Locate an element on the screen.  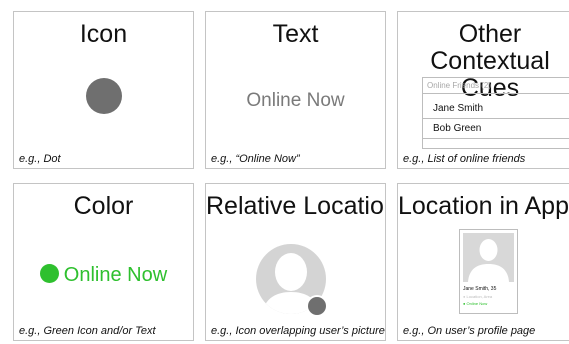
list-item: Jane Smith is located at coordinates (496, 109).